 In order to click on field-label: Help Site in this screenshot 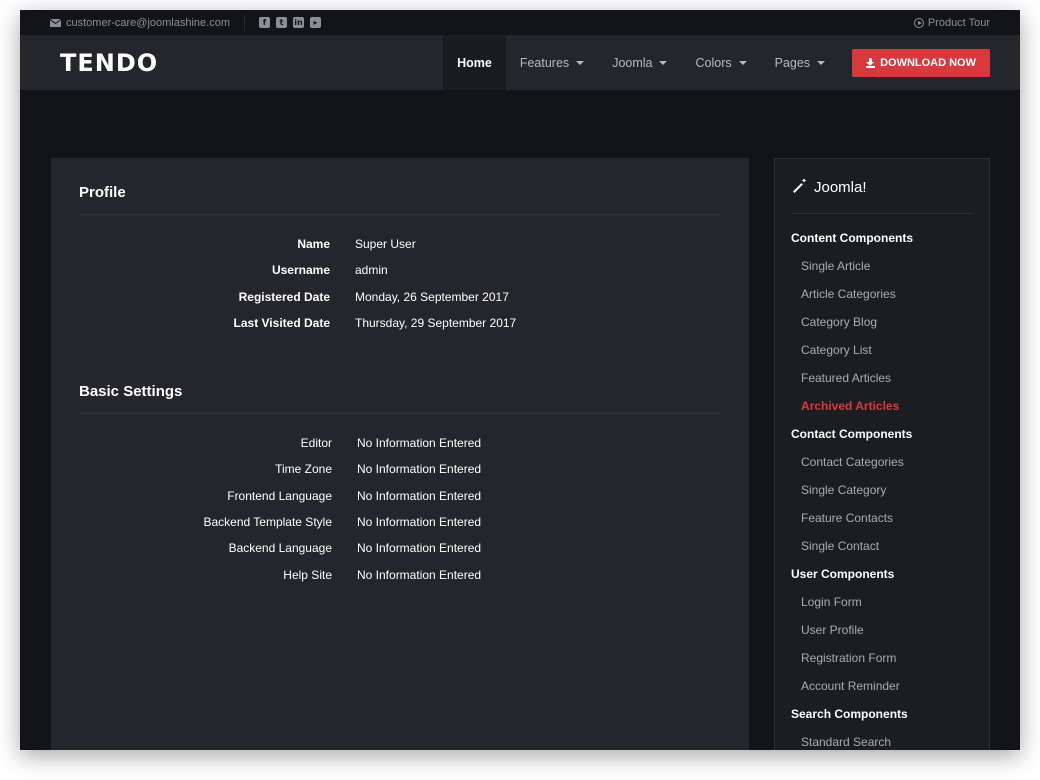, I will do `click(307, 574)`.